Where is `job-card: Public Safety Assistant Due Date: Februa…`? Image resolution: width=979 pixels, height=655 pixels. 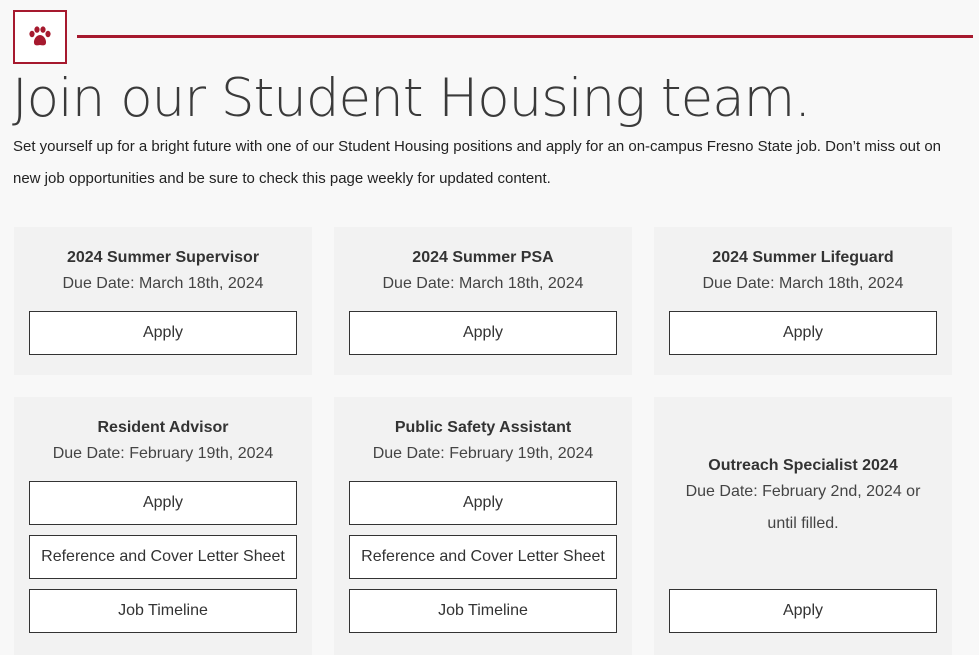
job-card: Public Safety Assistant Due Date: Februa… is located at coordinates (483, 526).